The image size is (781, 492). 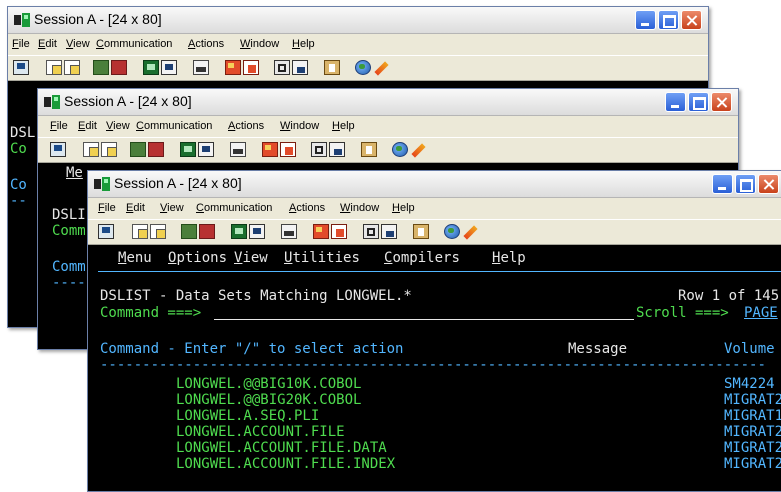 I want to click on table-row: LONGWEL.ACCOUNT.FILE MIGRAT2, so click(x=434, y=432).